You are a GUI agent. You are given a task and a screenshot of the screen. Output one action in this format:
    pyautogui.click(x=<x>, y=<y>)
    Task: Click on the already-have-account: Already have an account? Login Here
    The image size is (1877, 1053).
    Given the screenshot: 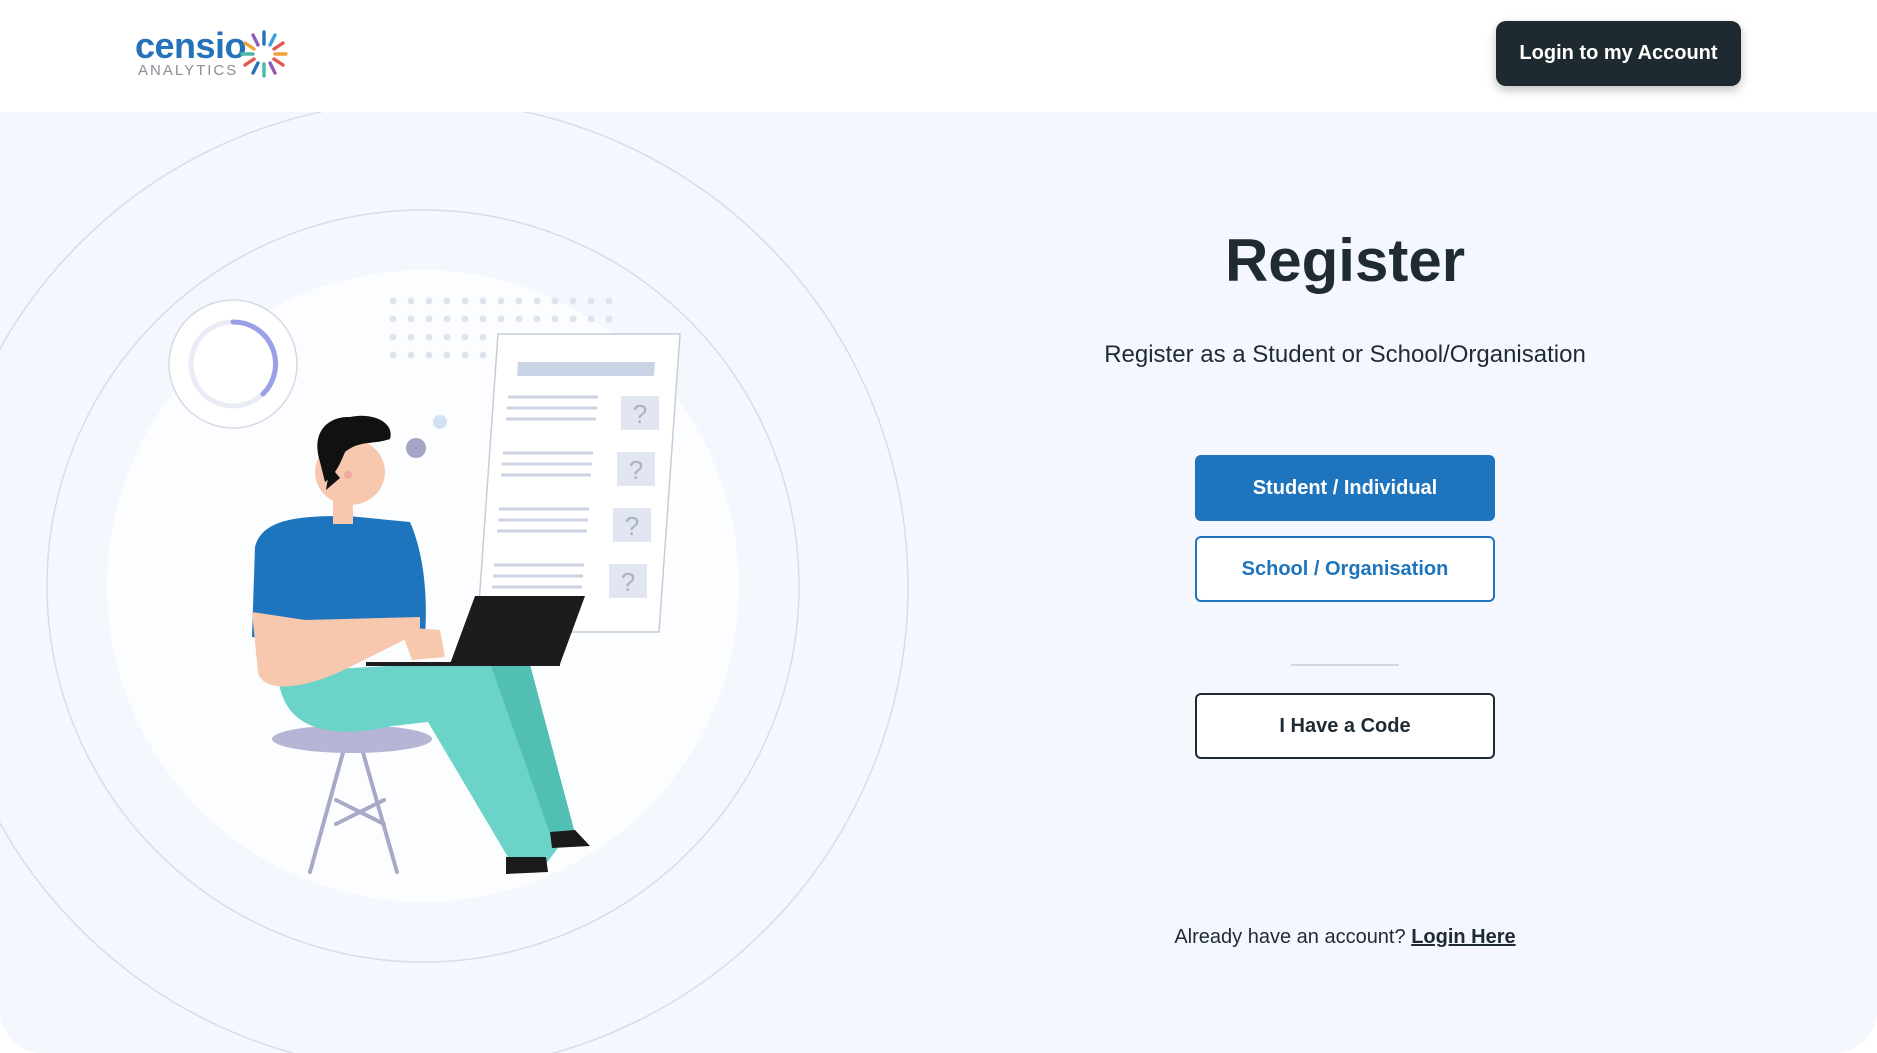 What is the action you would take?
    pyautogui.click(x=1345, y=937)
    